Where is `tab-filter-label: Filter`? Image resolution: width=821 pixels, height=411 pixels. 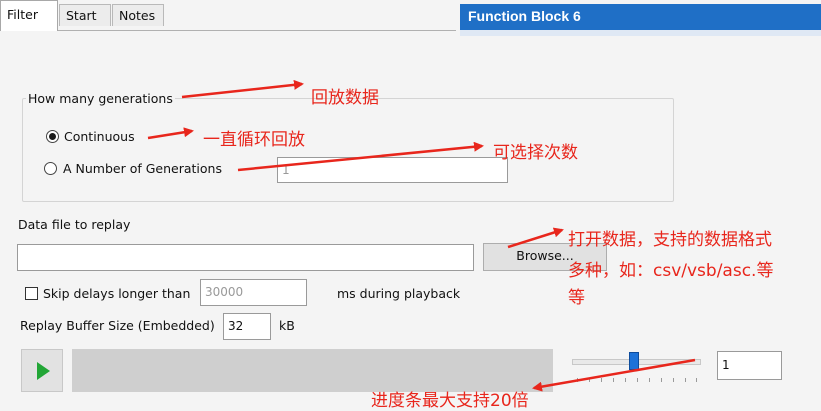 tab-filter-label: Filter is located at coordinates (22, 14).